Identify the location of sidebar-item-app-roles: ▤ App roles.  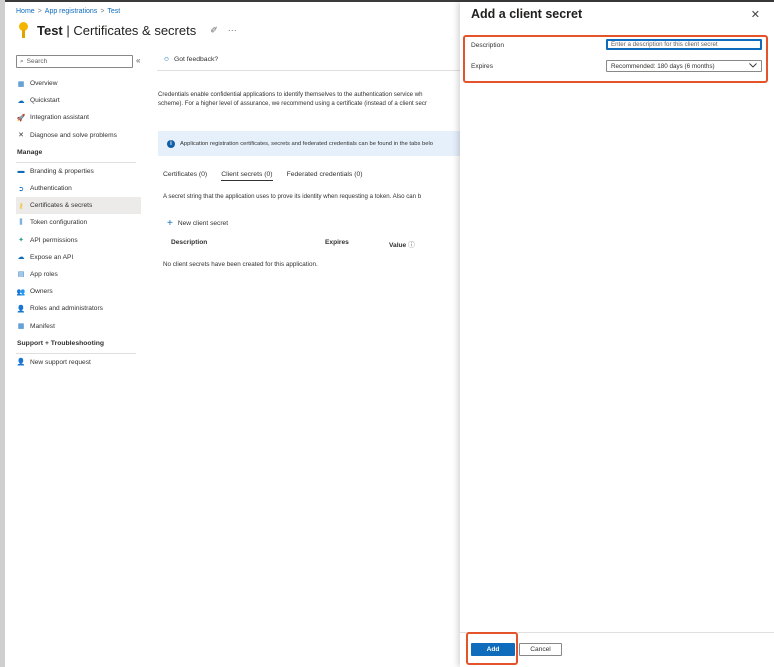
(78, 274).